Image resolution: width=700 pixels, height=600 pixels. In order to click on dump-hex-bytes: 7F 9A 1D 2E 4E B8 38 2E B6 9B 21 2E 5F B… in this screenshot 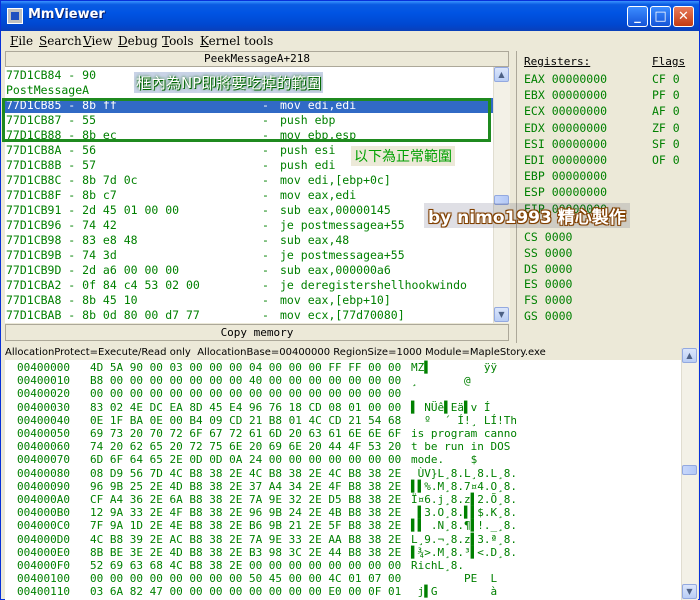, I will do `click(246, 526)`.